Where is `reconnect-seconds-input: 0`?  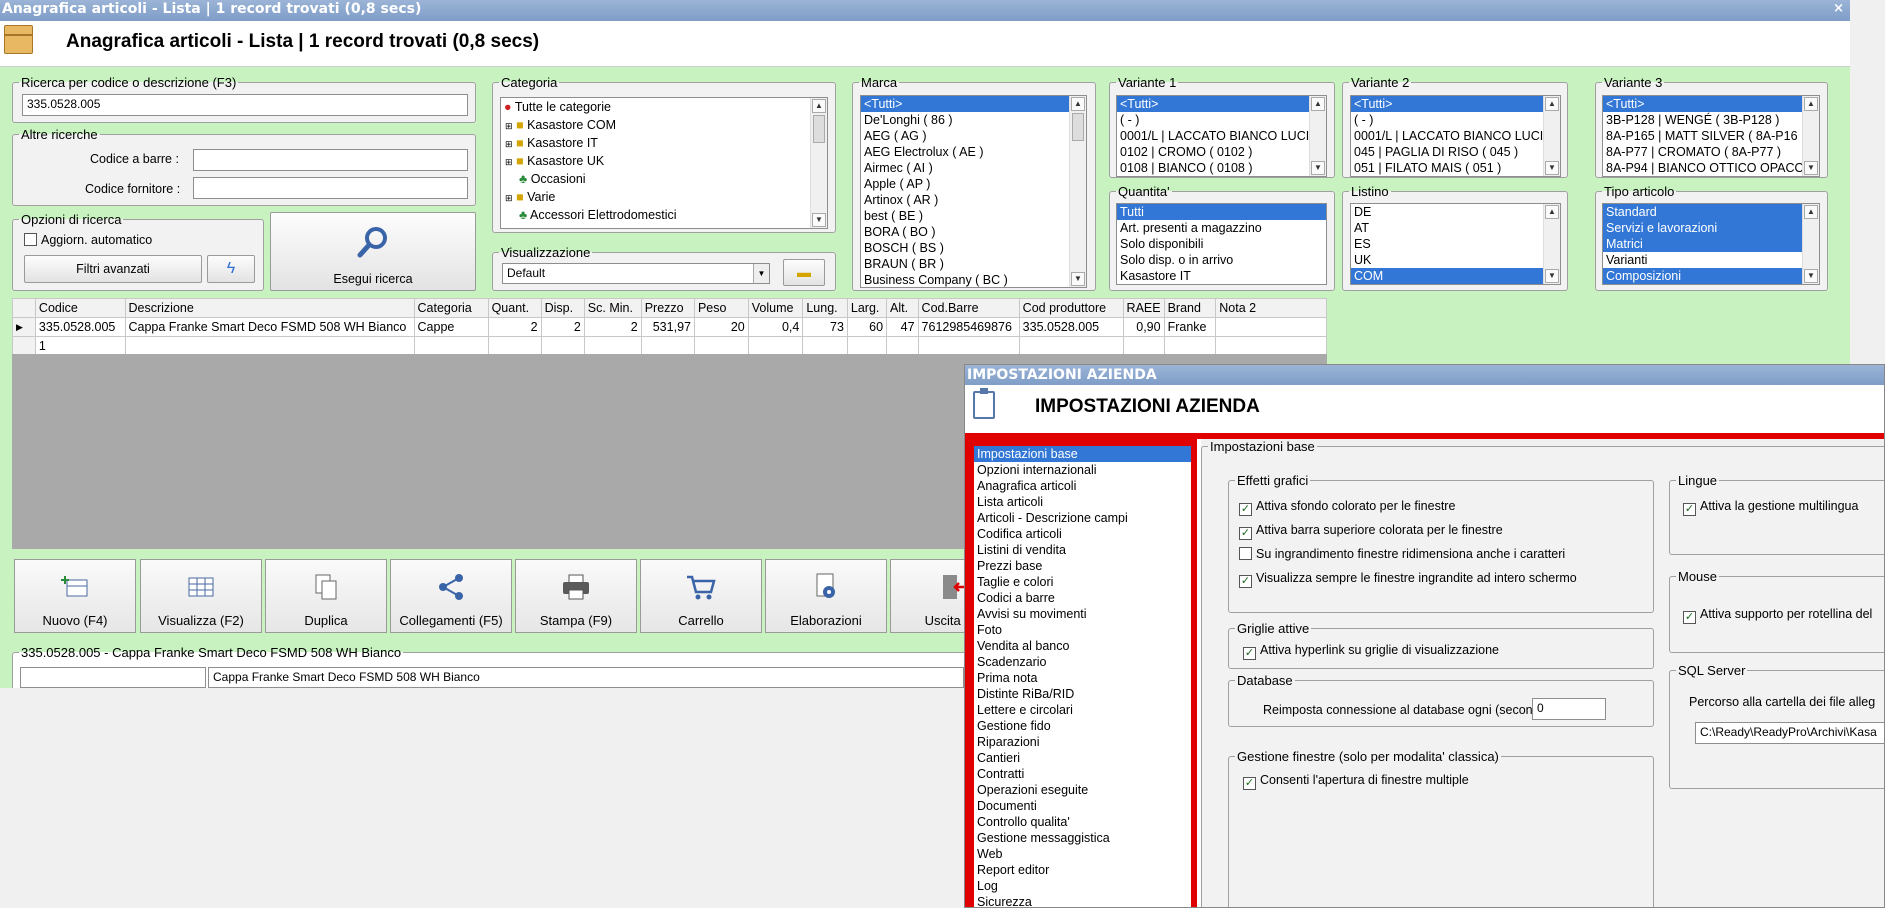 reconnect-seconds-input: 0 is located at coordinates (1569, 709).